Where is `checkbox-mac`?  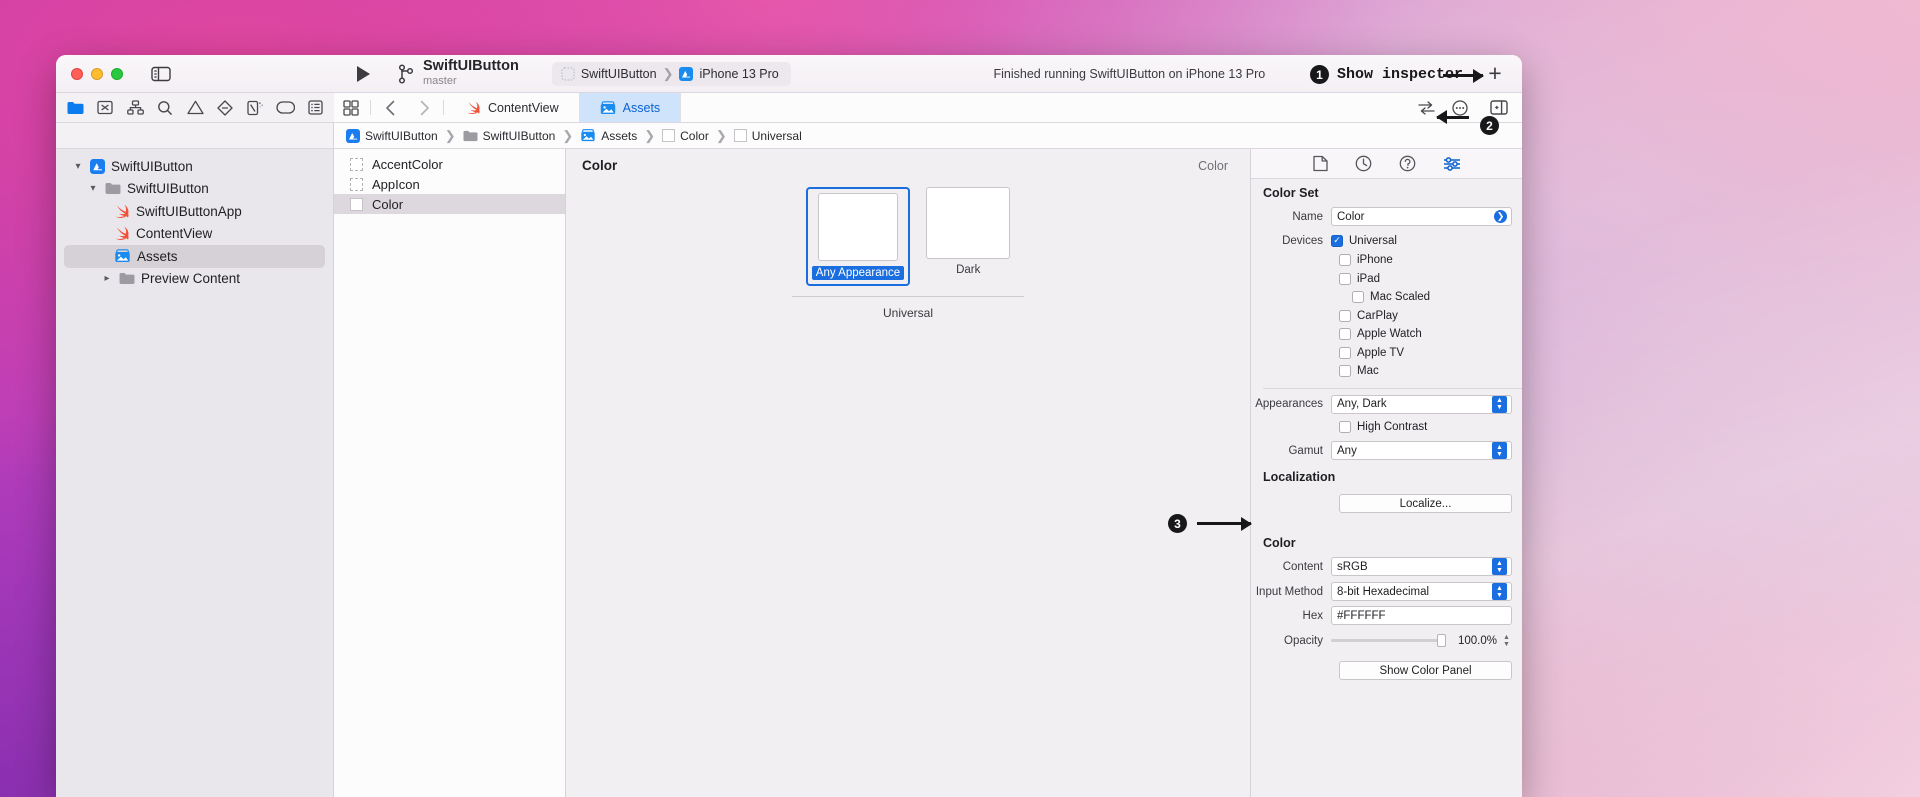 checkbox-mac is located at coordinates (1345, 371).